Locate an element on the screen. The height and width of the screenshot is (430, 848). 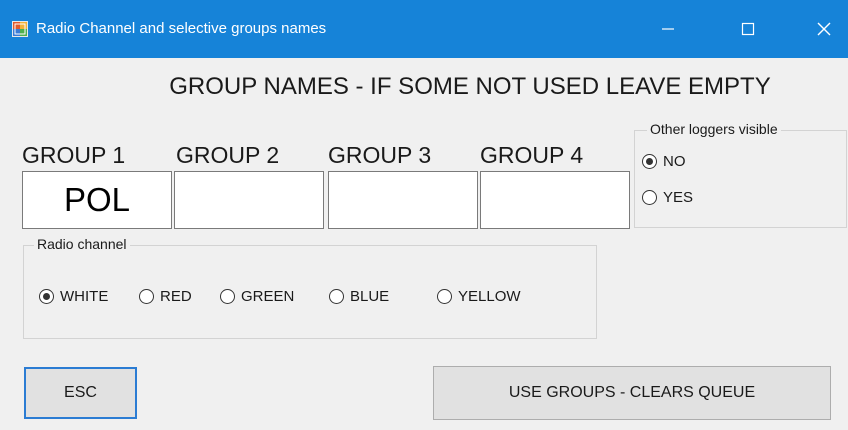
group-4-input is located at coordinates (555, 200).